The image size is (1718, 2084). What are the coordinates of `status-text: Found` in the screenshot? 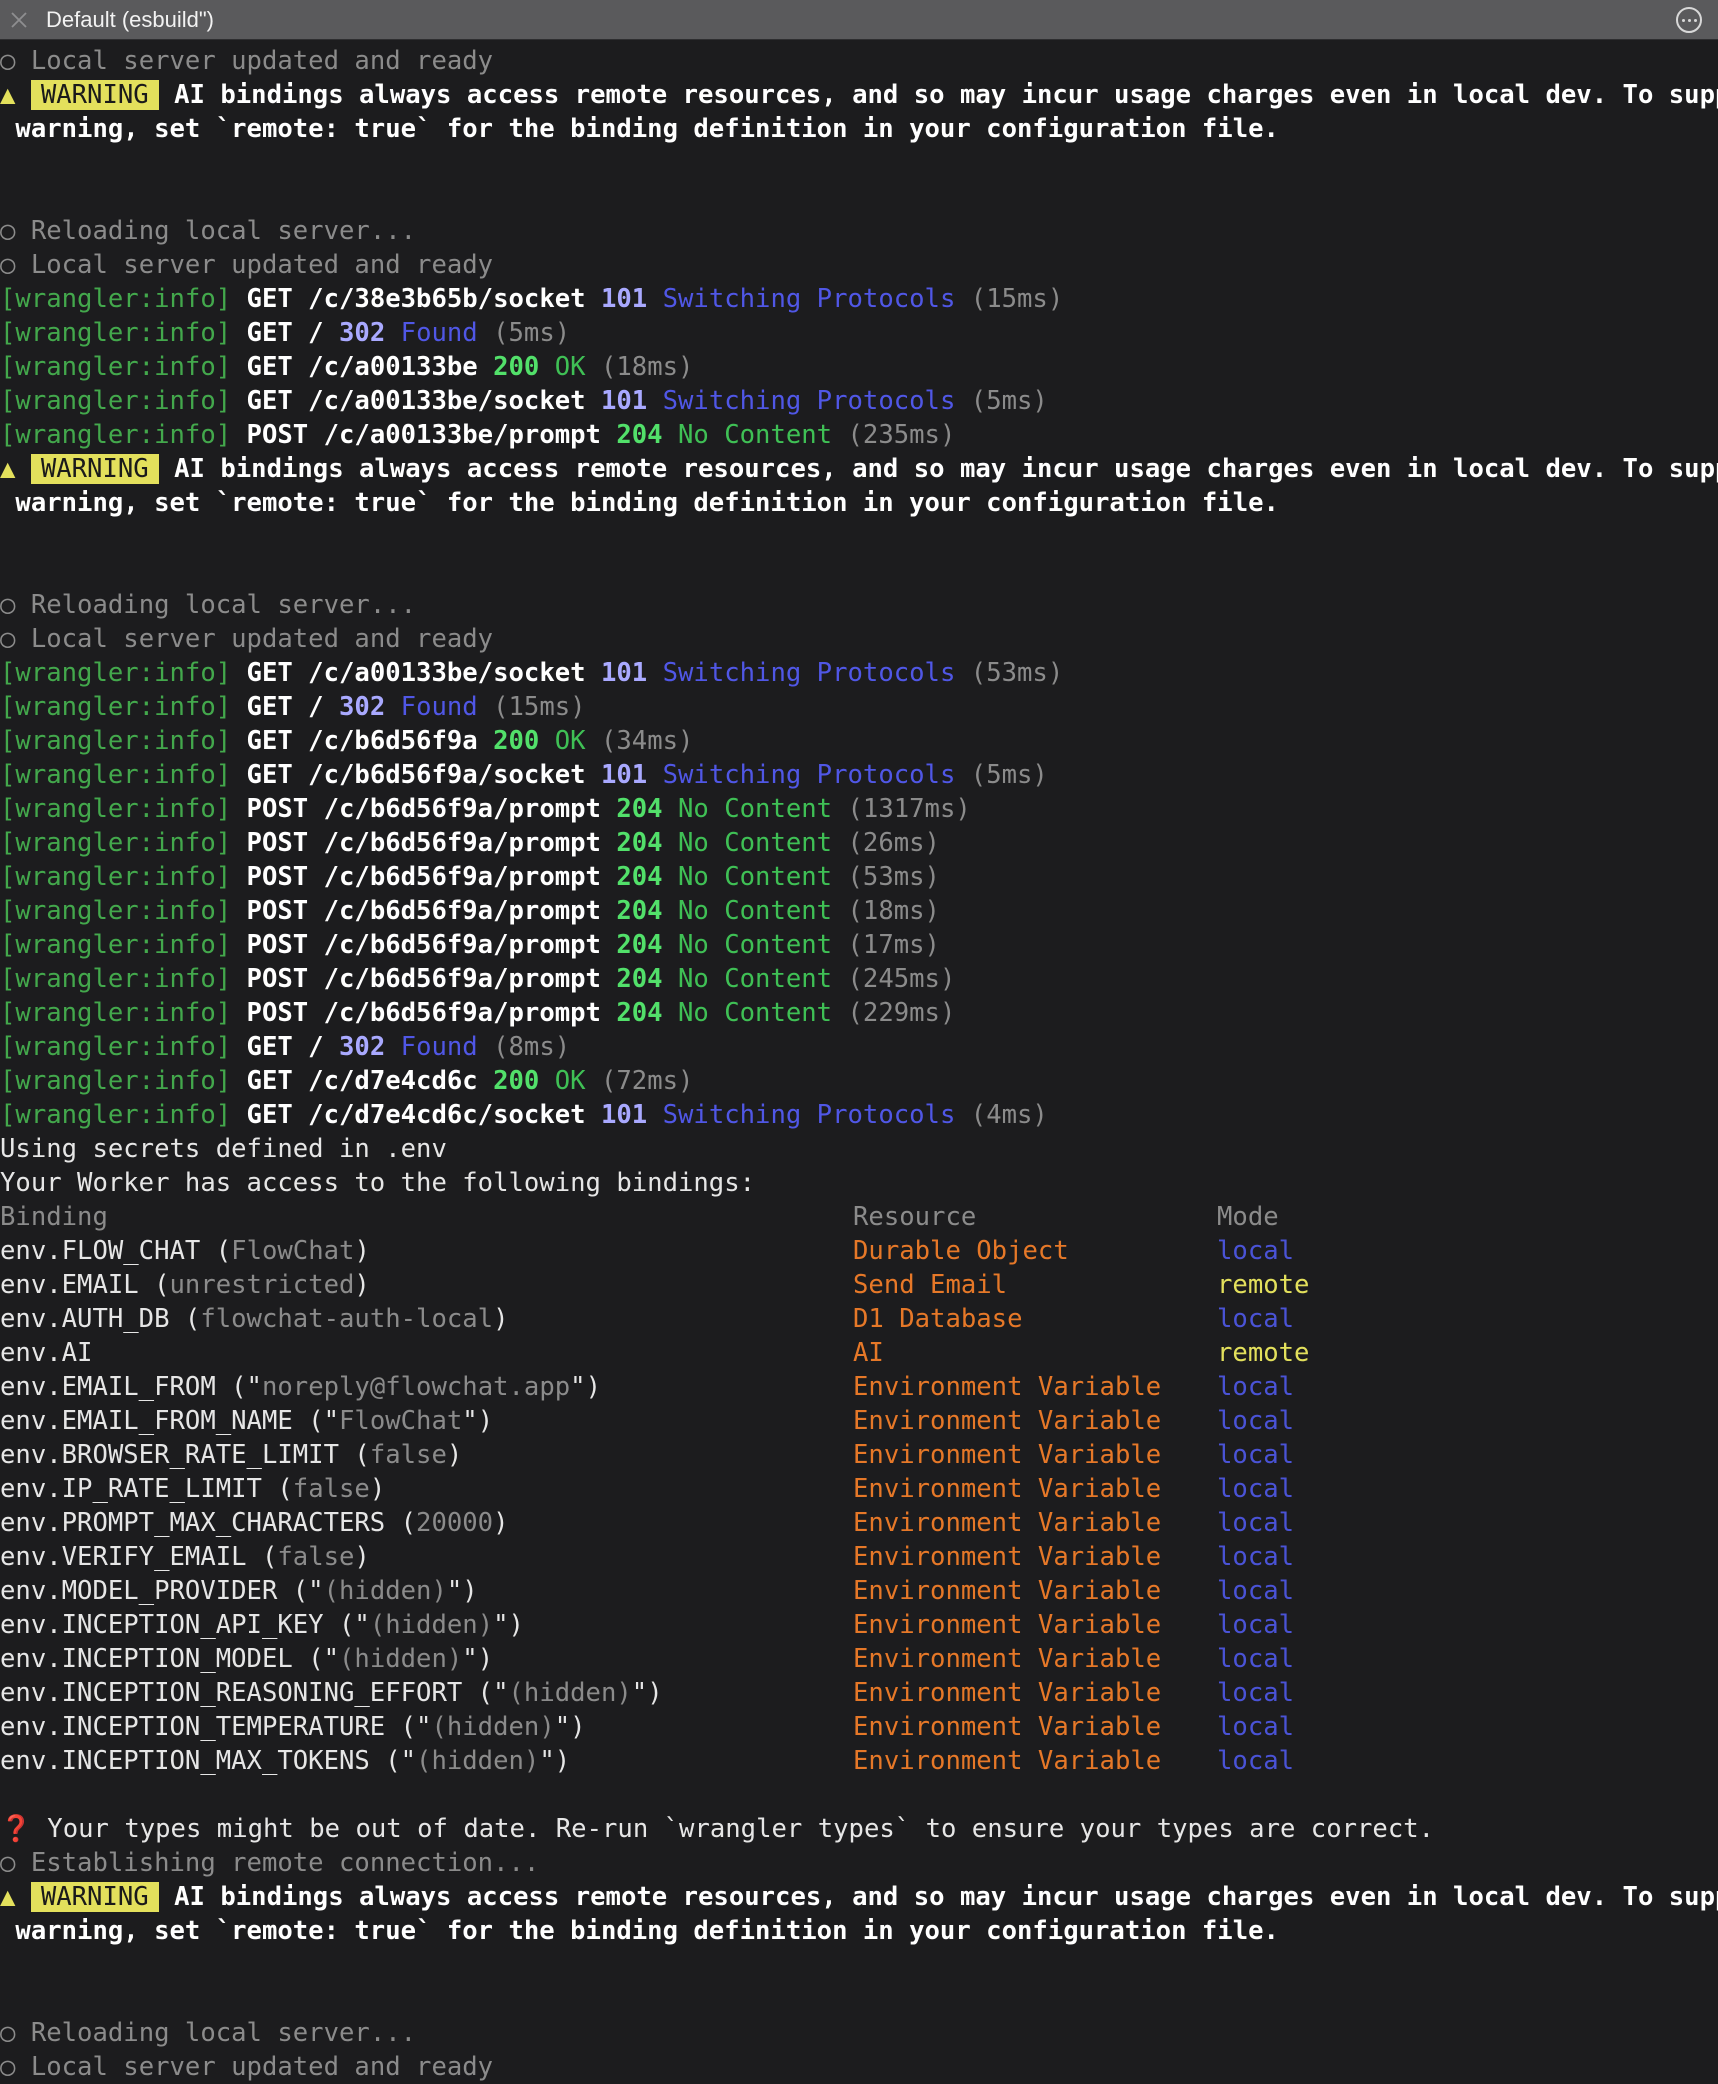 It's located at (431, 707).